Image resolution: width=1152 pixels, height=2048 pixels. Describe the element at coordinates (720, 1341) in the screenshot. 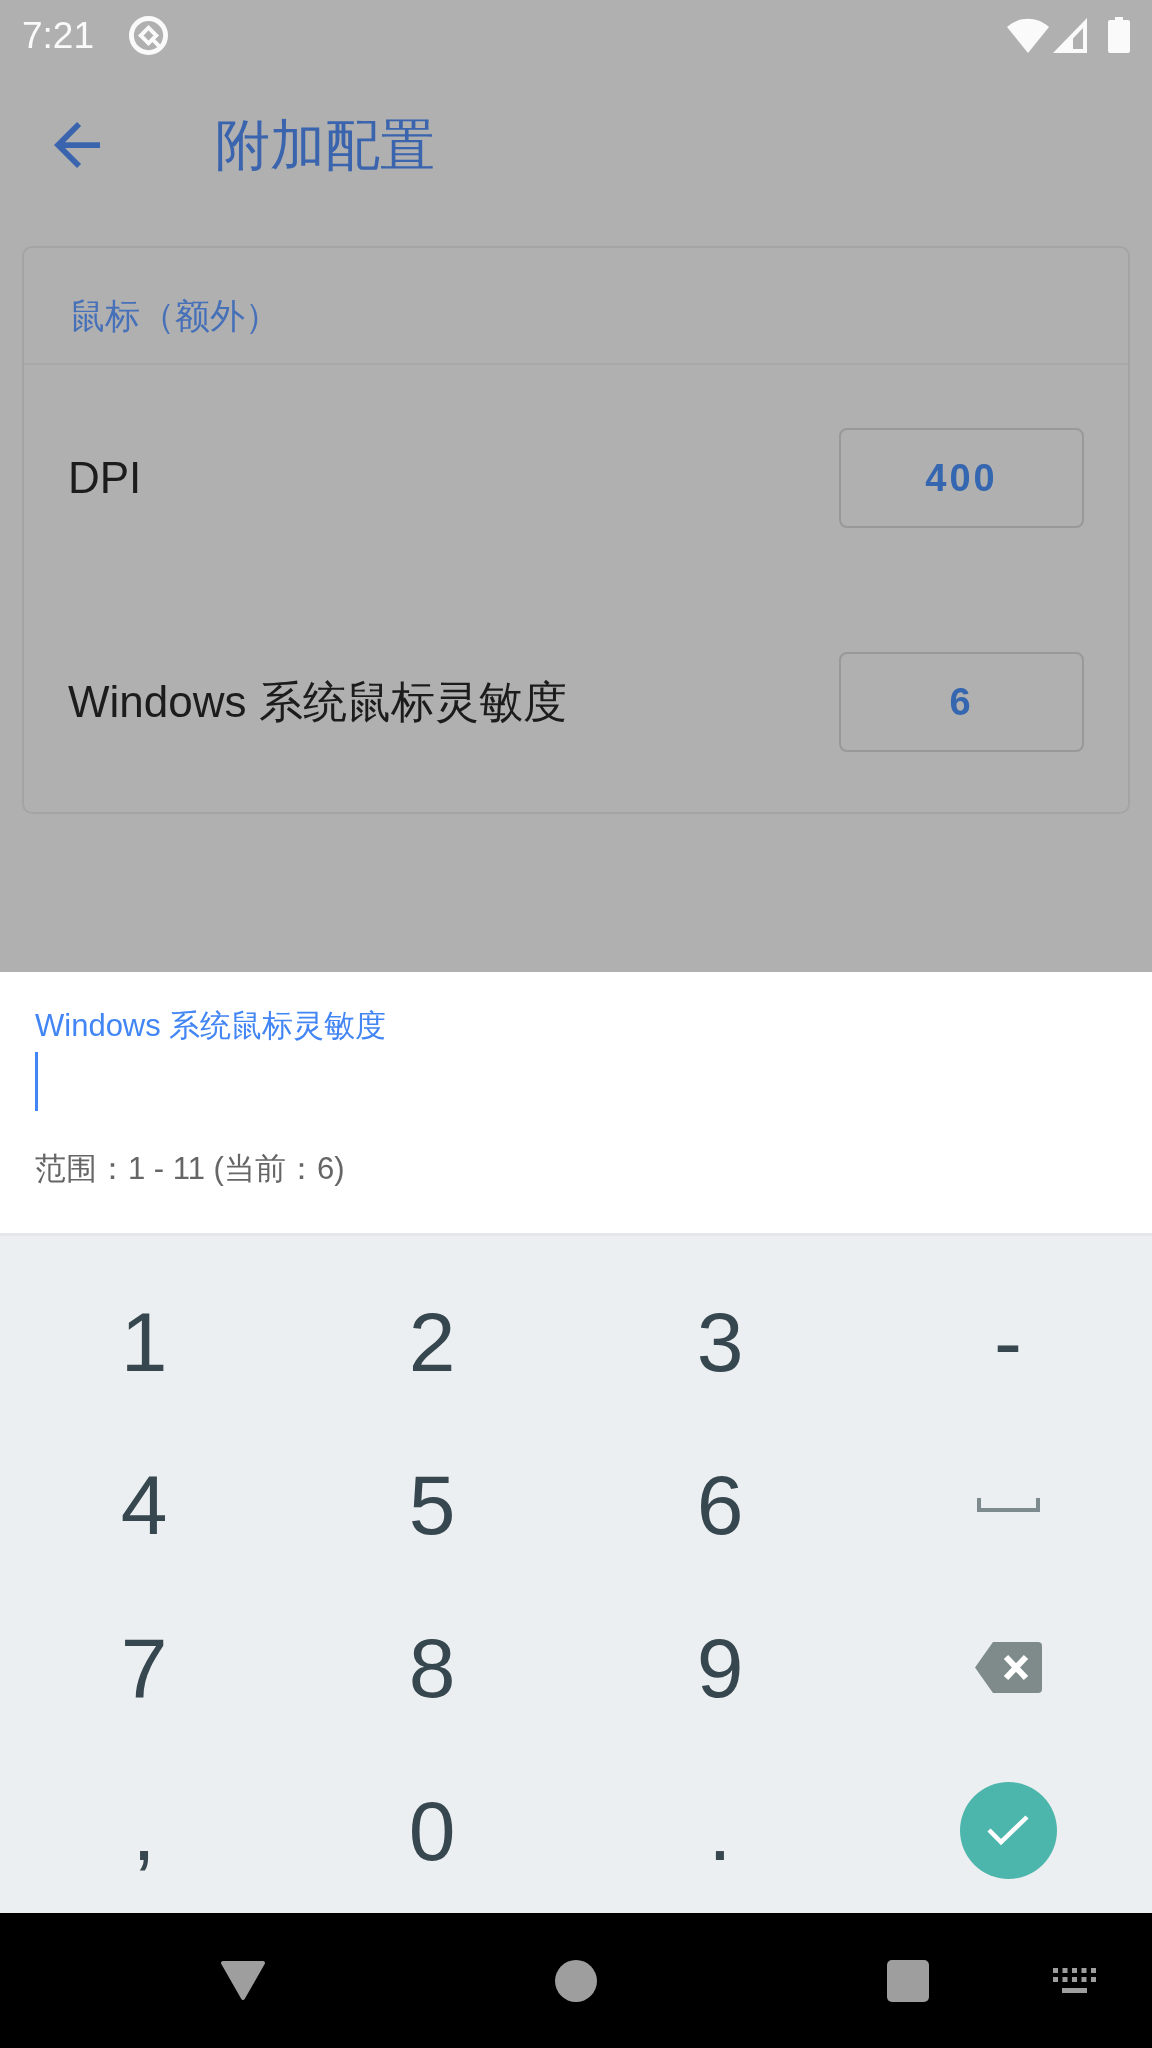

I see `keyboard-key: 3` at that location.